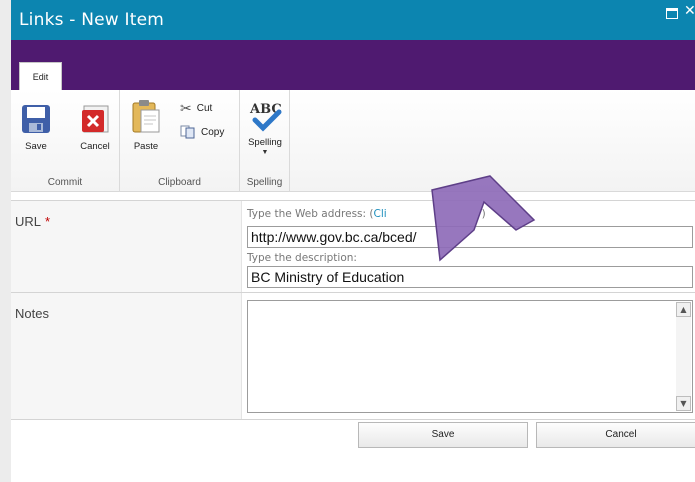 This screenshot has width=695, height=482. I want to click on pointer-arrow-icon, so click(483, 218).